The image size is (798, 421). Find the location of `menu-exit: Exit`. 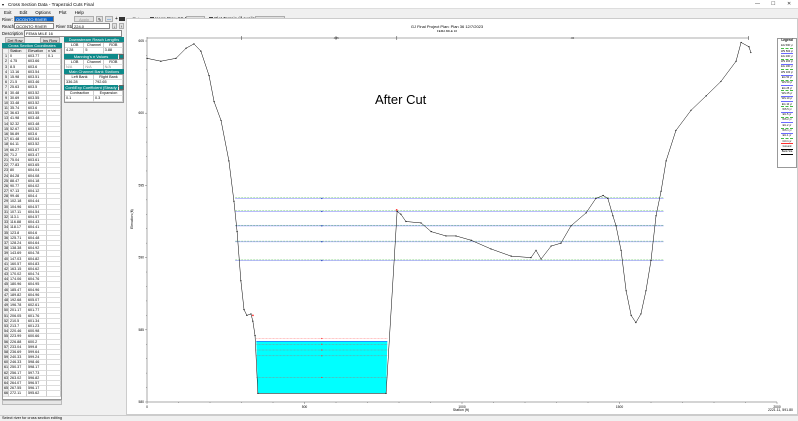

menu-exit: Exit is located at coordinates (8, 12).